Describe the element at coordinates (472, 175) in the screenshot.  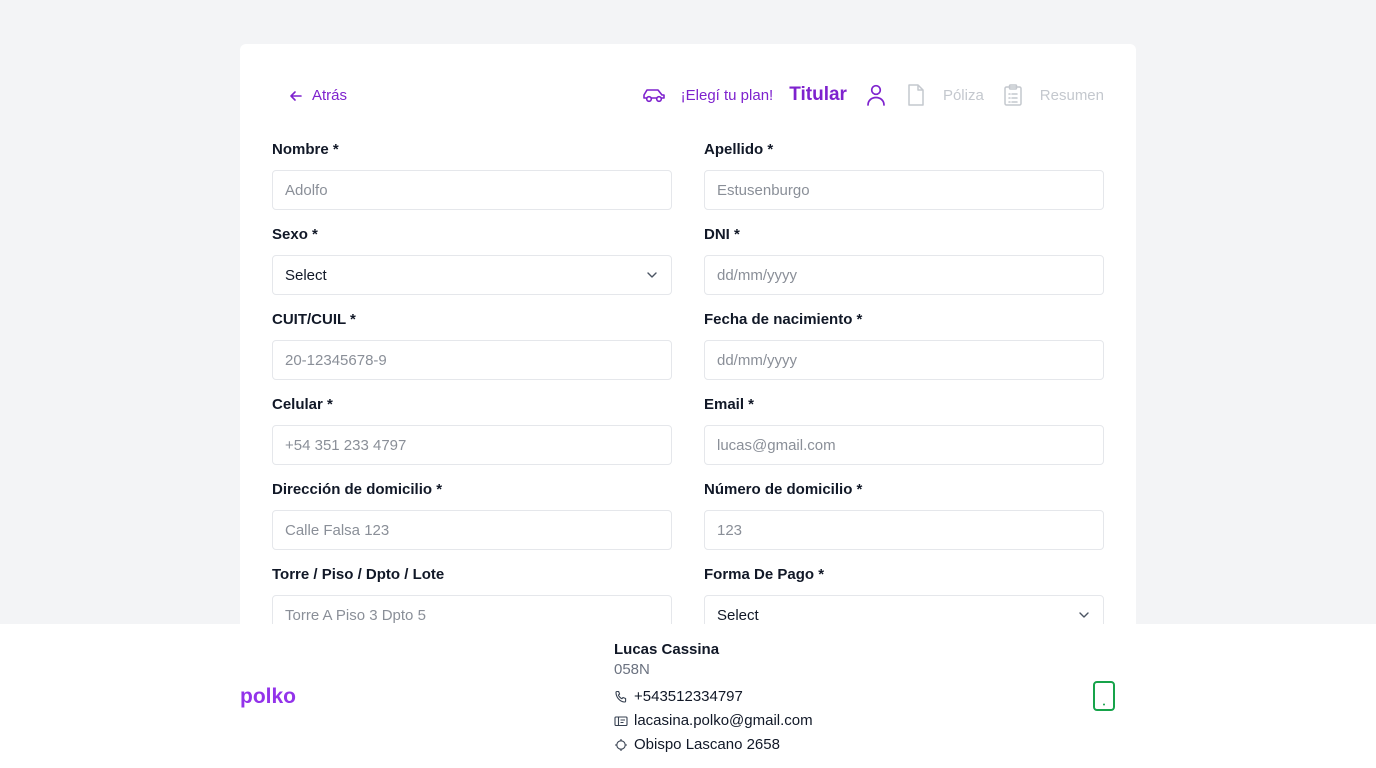
I see `nombre-field: Nombre *` at that location.